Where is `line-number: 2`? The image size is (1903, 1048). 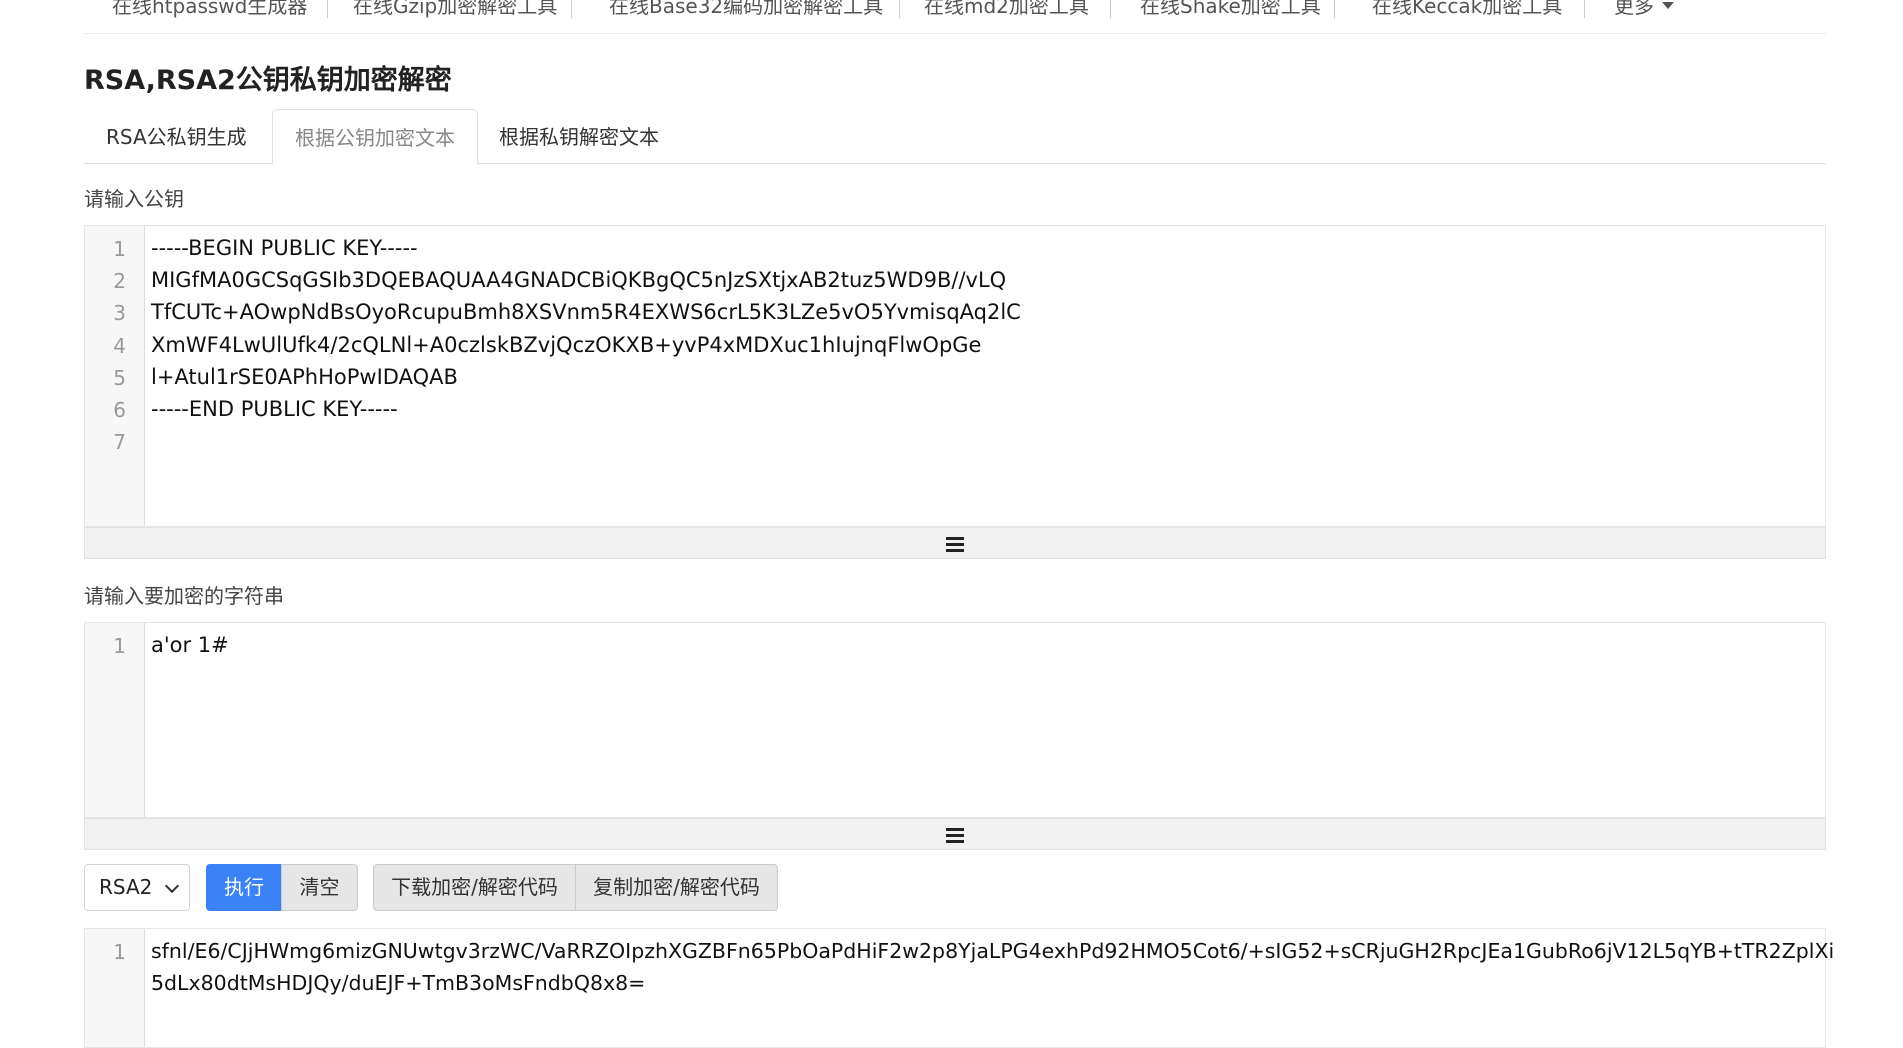 line-number: 2 is located at coordinates (119, 281).